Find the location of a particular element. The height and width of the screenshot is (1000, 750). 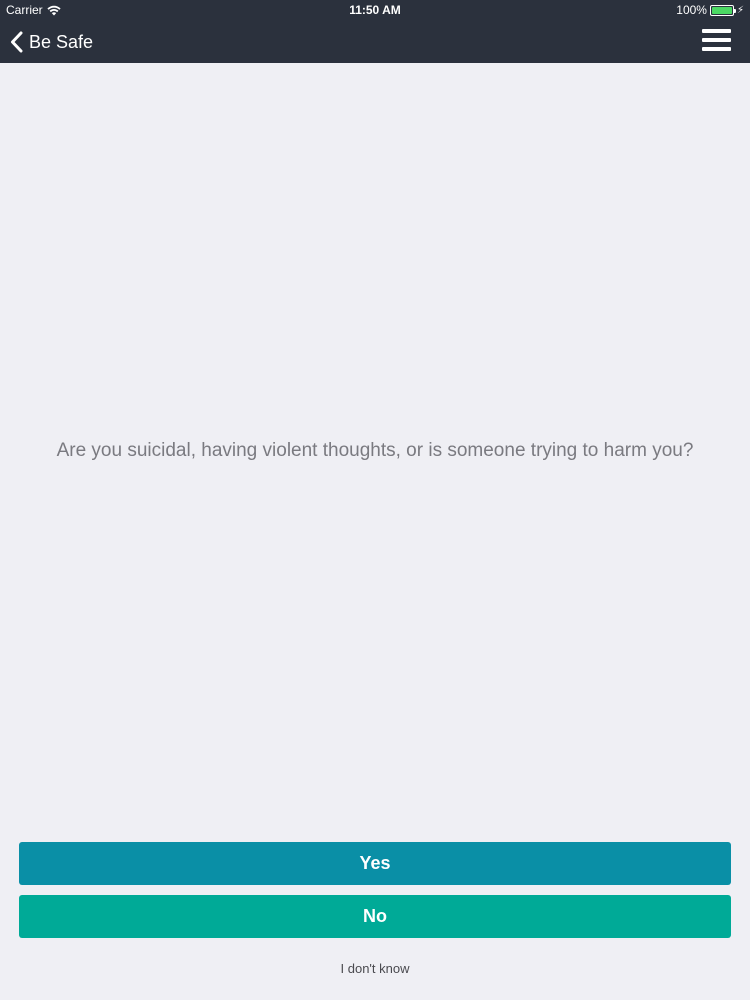

hamburger-menu-icon is located at coordinates (717, 41).